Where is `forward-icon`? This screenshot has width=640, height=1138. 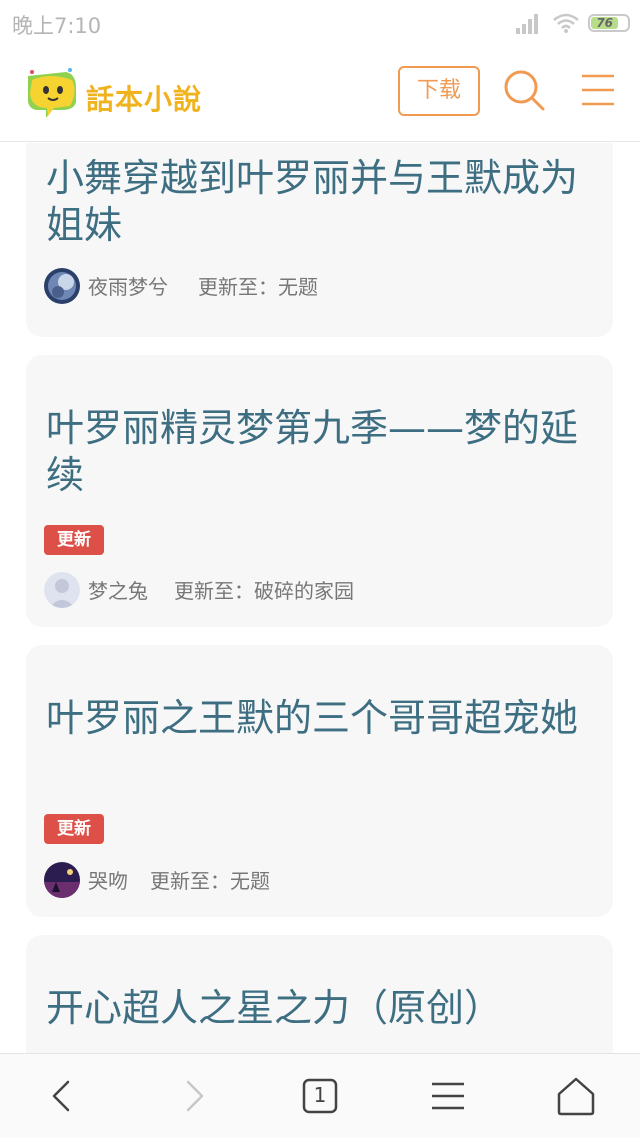 forward-icon is located at coordinates (194, 1096).